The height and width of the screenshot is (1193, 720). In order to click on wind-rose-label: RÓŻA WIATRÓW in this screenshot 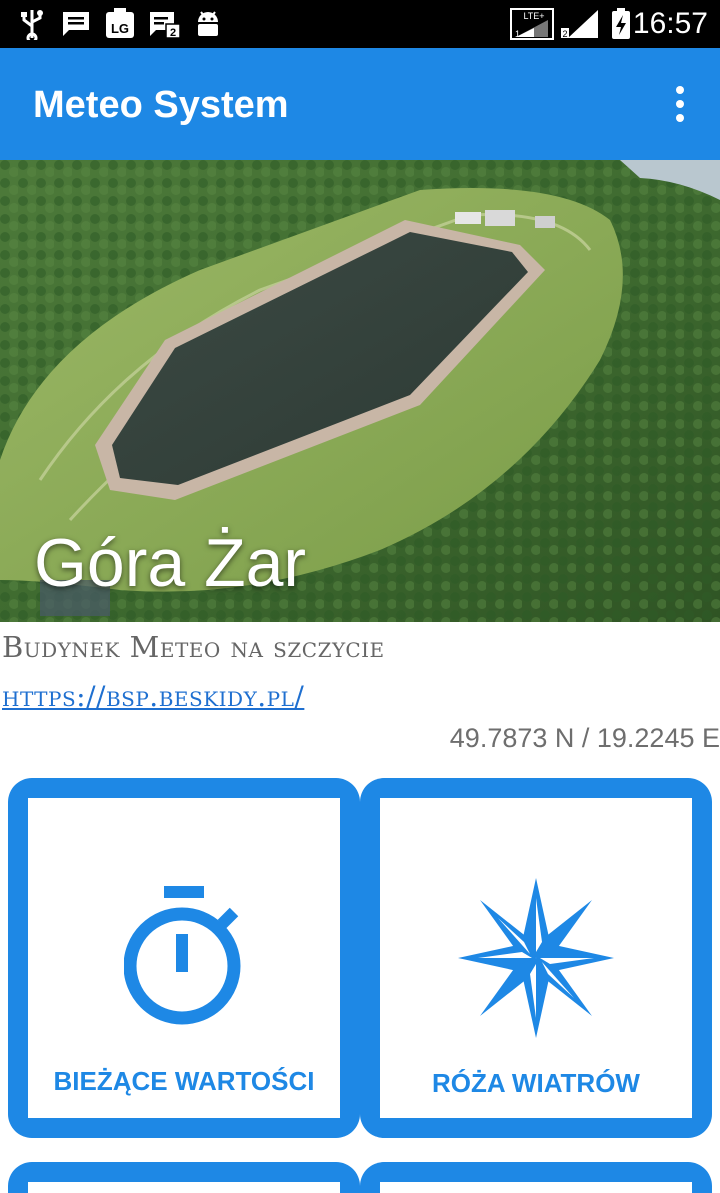, I will do `click(536, 1083)`.